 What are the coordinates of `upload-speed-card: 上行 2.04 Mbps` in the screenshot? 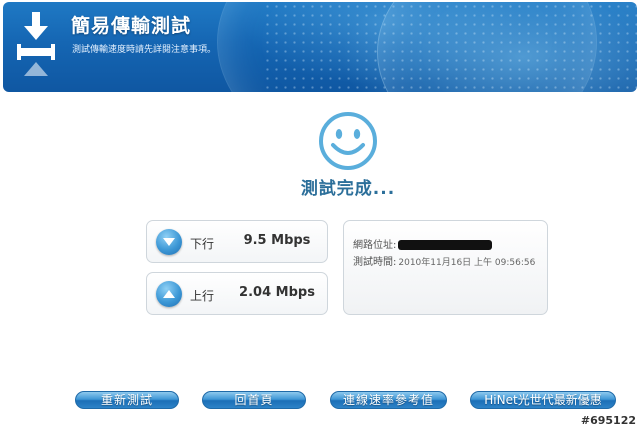 It's located at (237, 293).